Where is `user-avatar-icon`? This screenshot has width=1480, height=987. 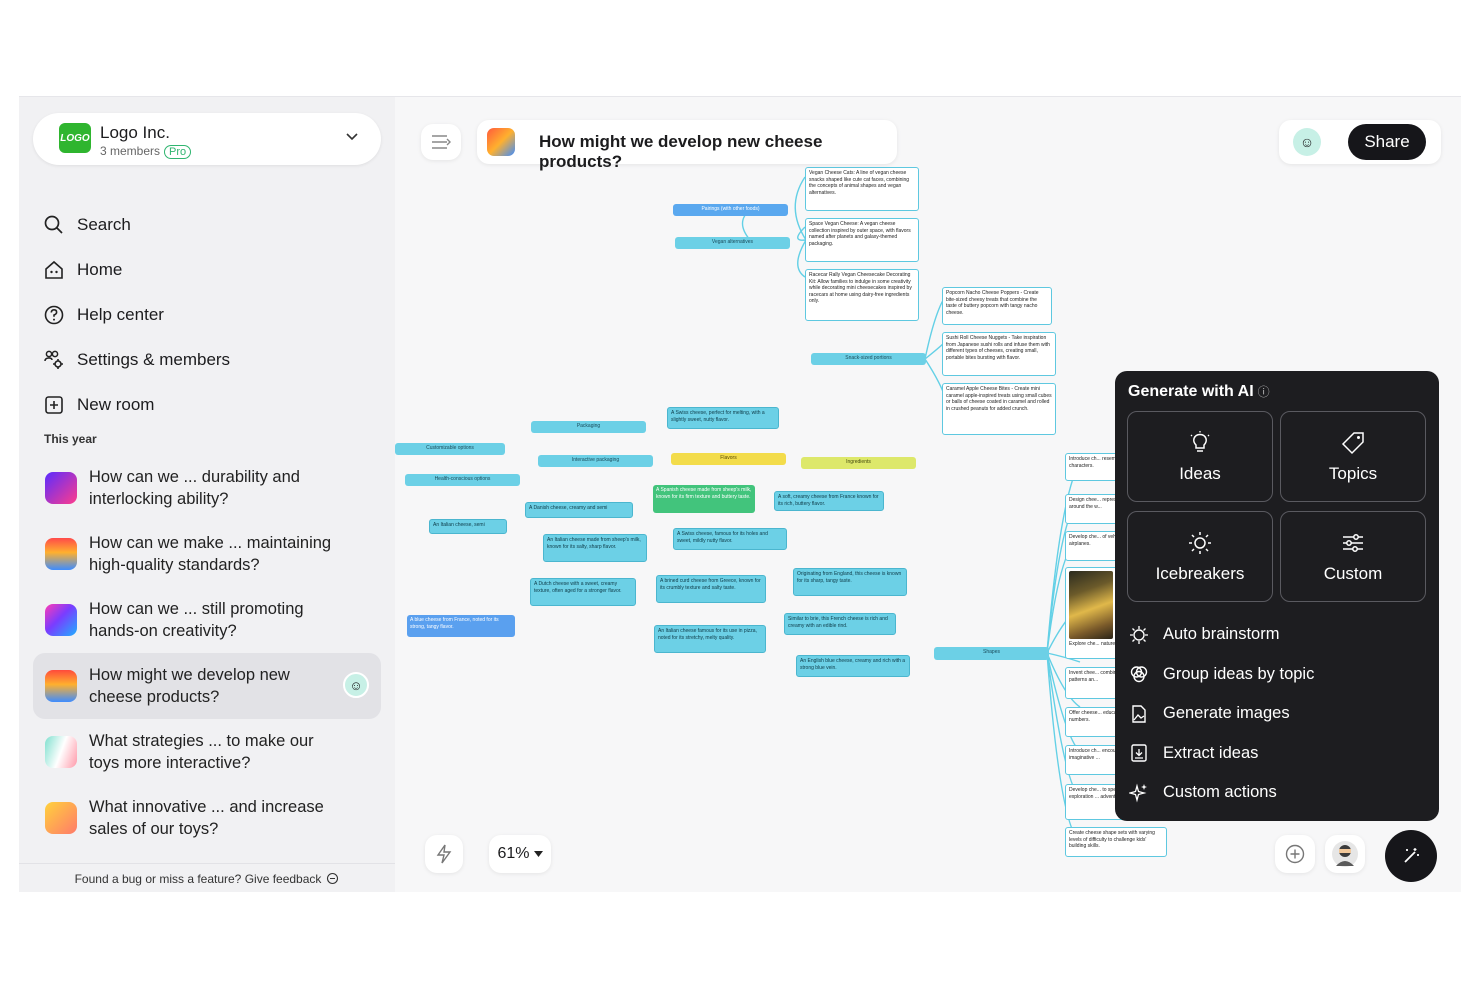 user-avatar-icon is located at coordinates (1345, 854).